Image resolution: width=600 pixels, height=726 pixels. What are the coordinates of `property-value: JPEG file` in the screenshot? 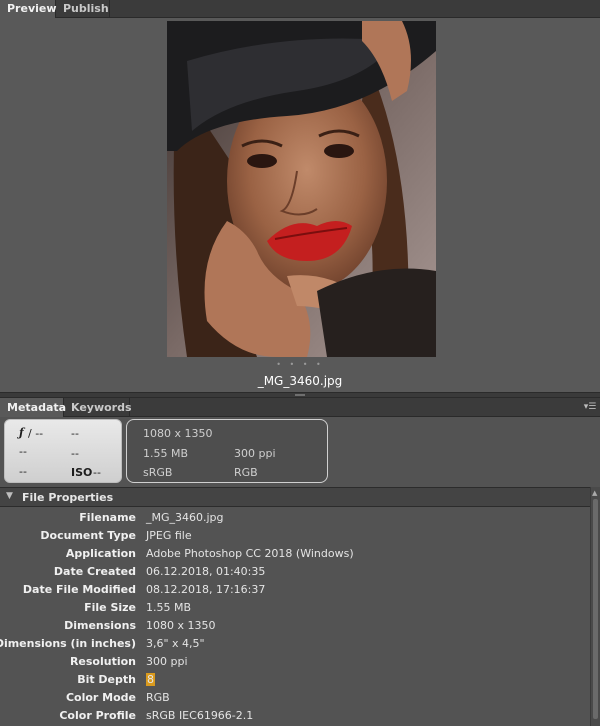 It's located at (169, 535).